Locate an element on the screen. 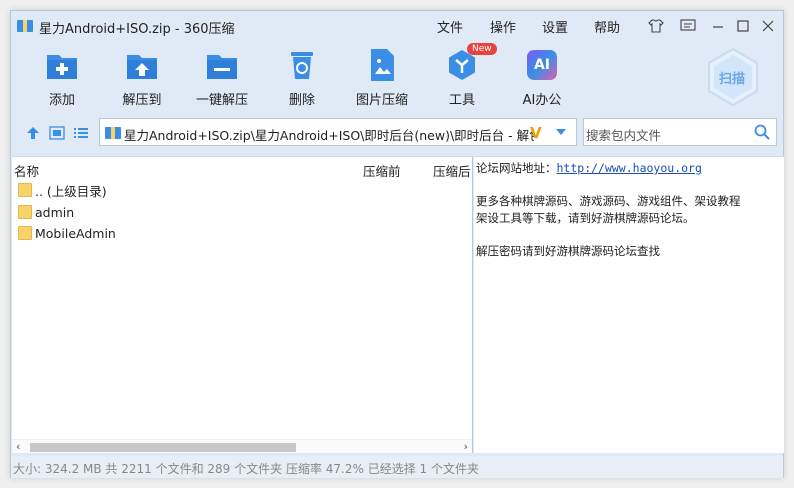 The image size is (794, 488). one-click-extract-button: 一键解压 is located at coordinates (222, 78).